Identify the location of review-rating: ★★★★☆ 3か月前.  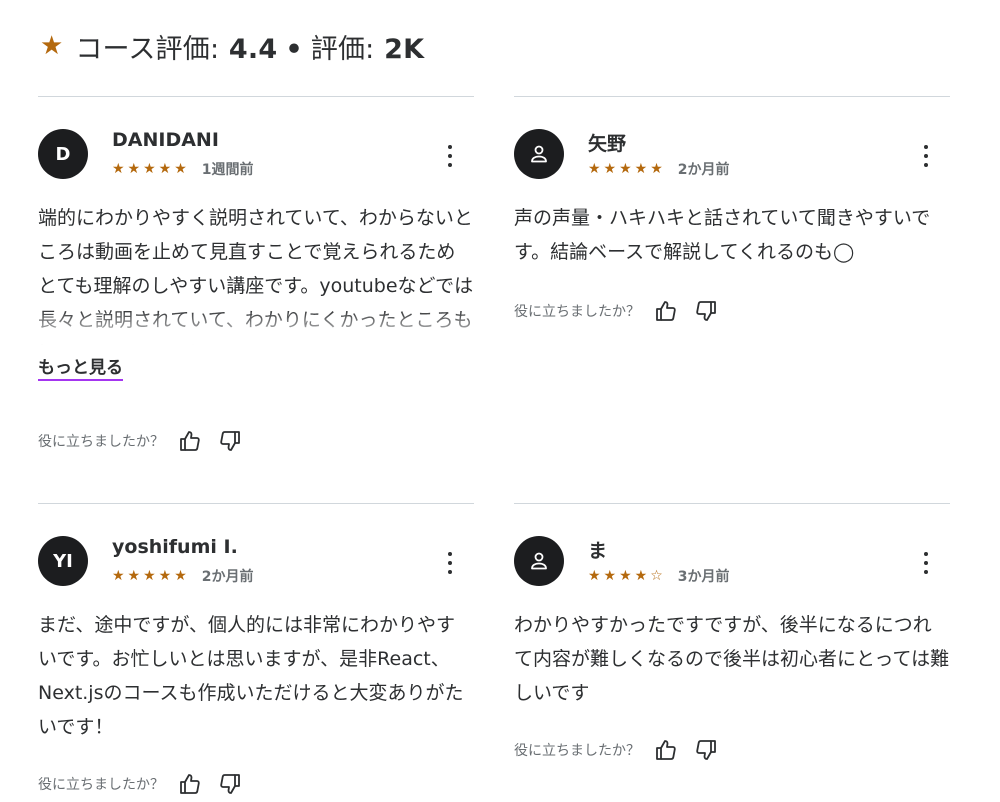
(659, 576).